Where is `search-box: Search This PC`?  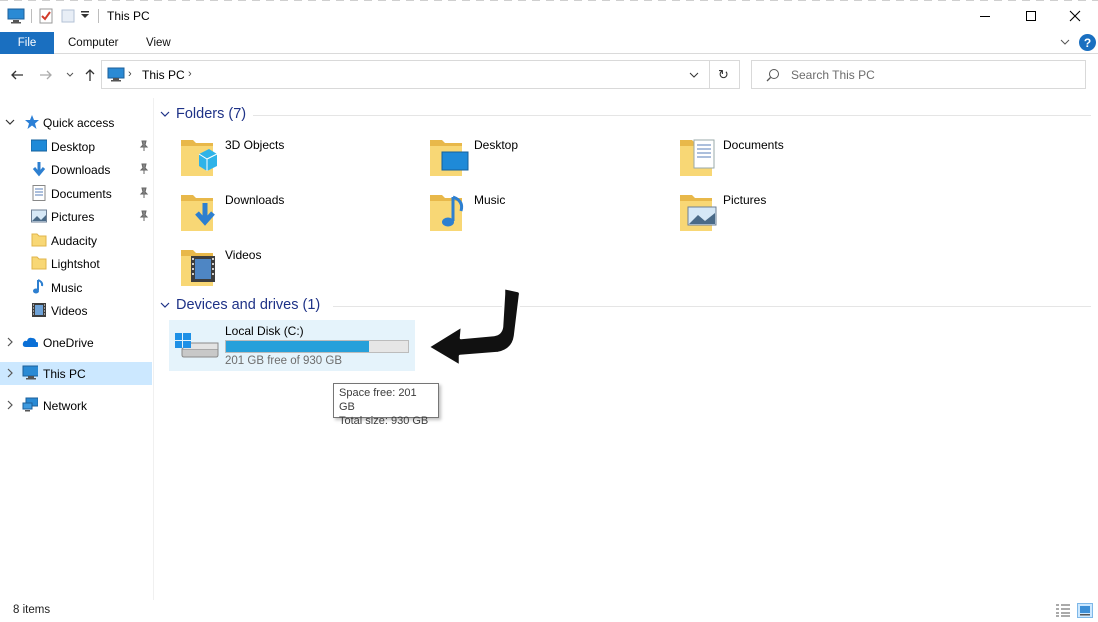
search-box: Search This PC is located at coordinates (918, 74).